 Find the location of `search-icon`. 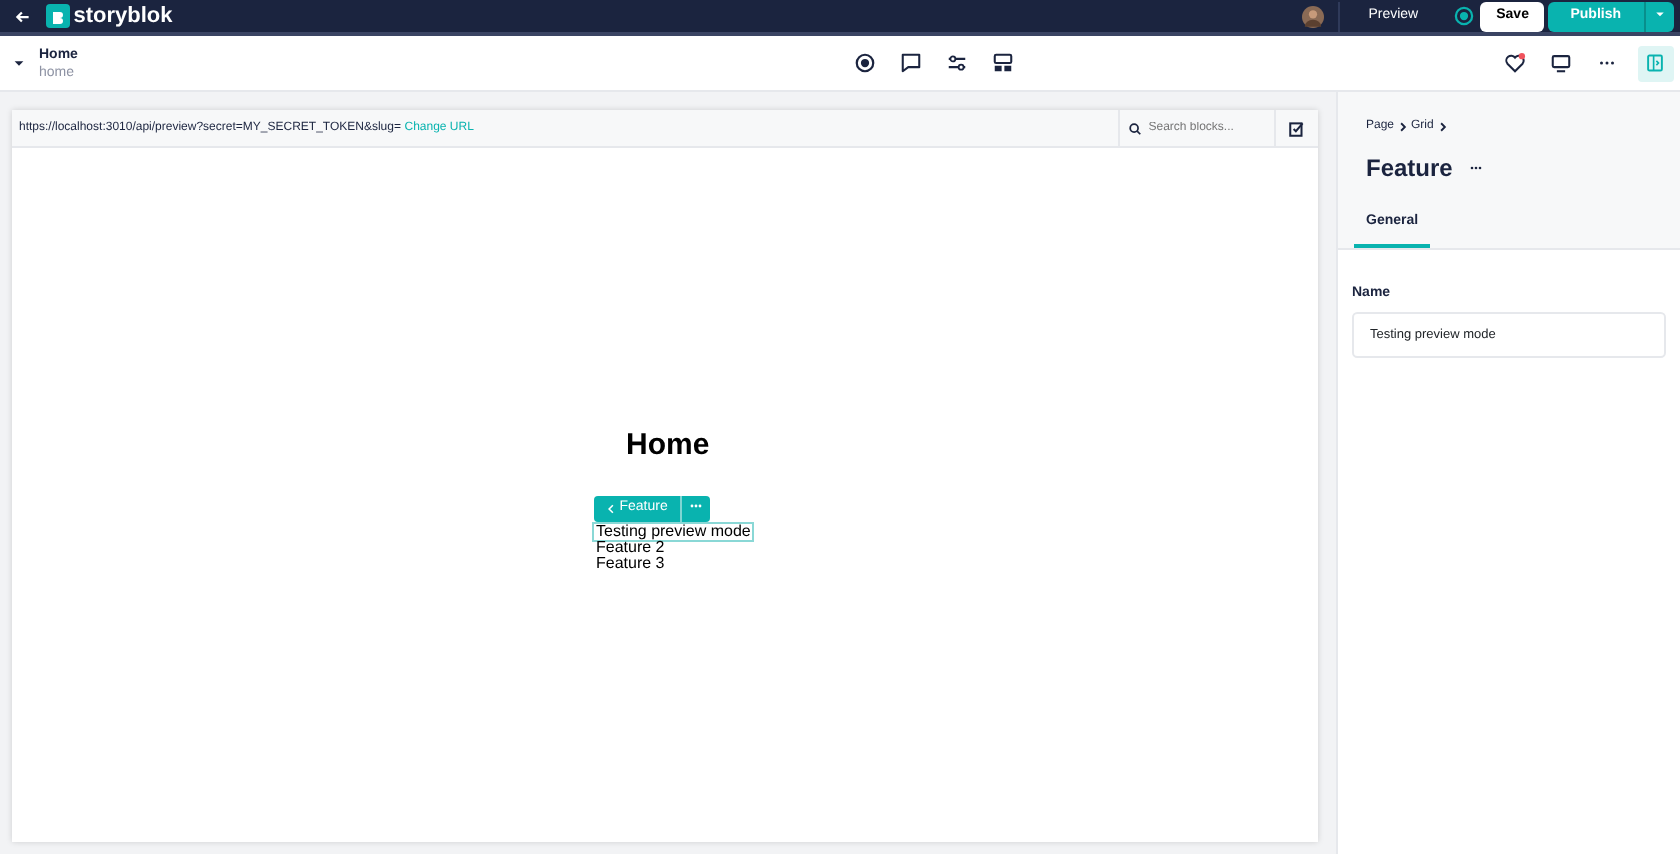

search-icon is located at coordinates (1134, 128).